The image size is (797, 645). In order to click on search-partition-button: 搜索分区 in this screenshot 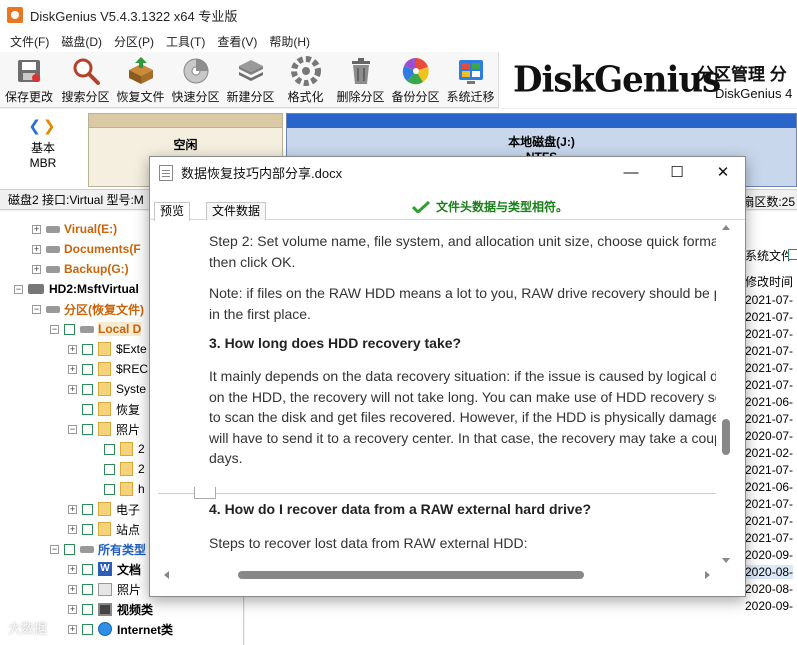, I will do `click(85, 80)`.